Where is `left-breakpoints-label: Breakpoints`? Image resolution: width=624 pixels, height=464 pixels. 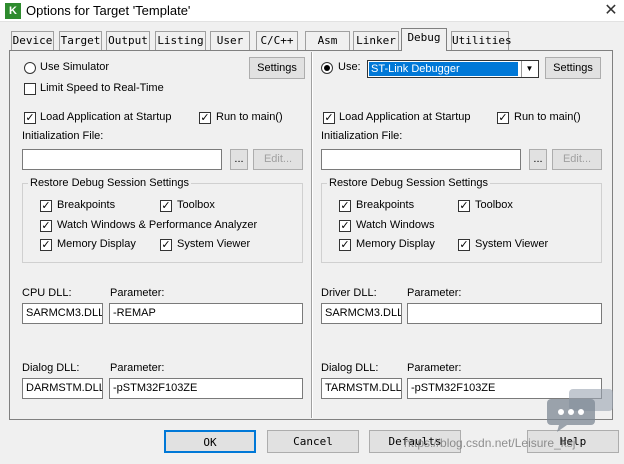
left-breakpoints-label: Breakpoints is located at coordinates (86, 205).